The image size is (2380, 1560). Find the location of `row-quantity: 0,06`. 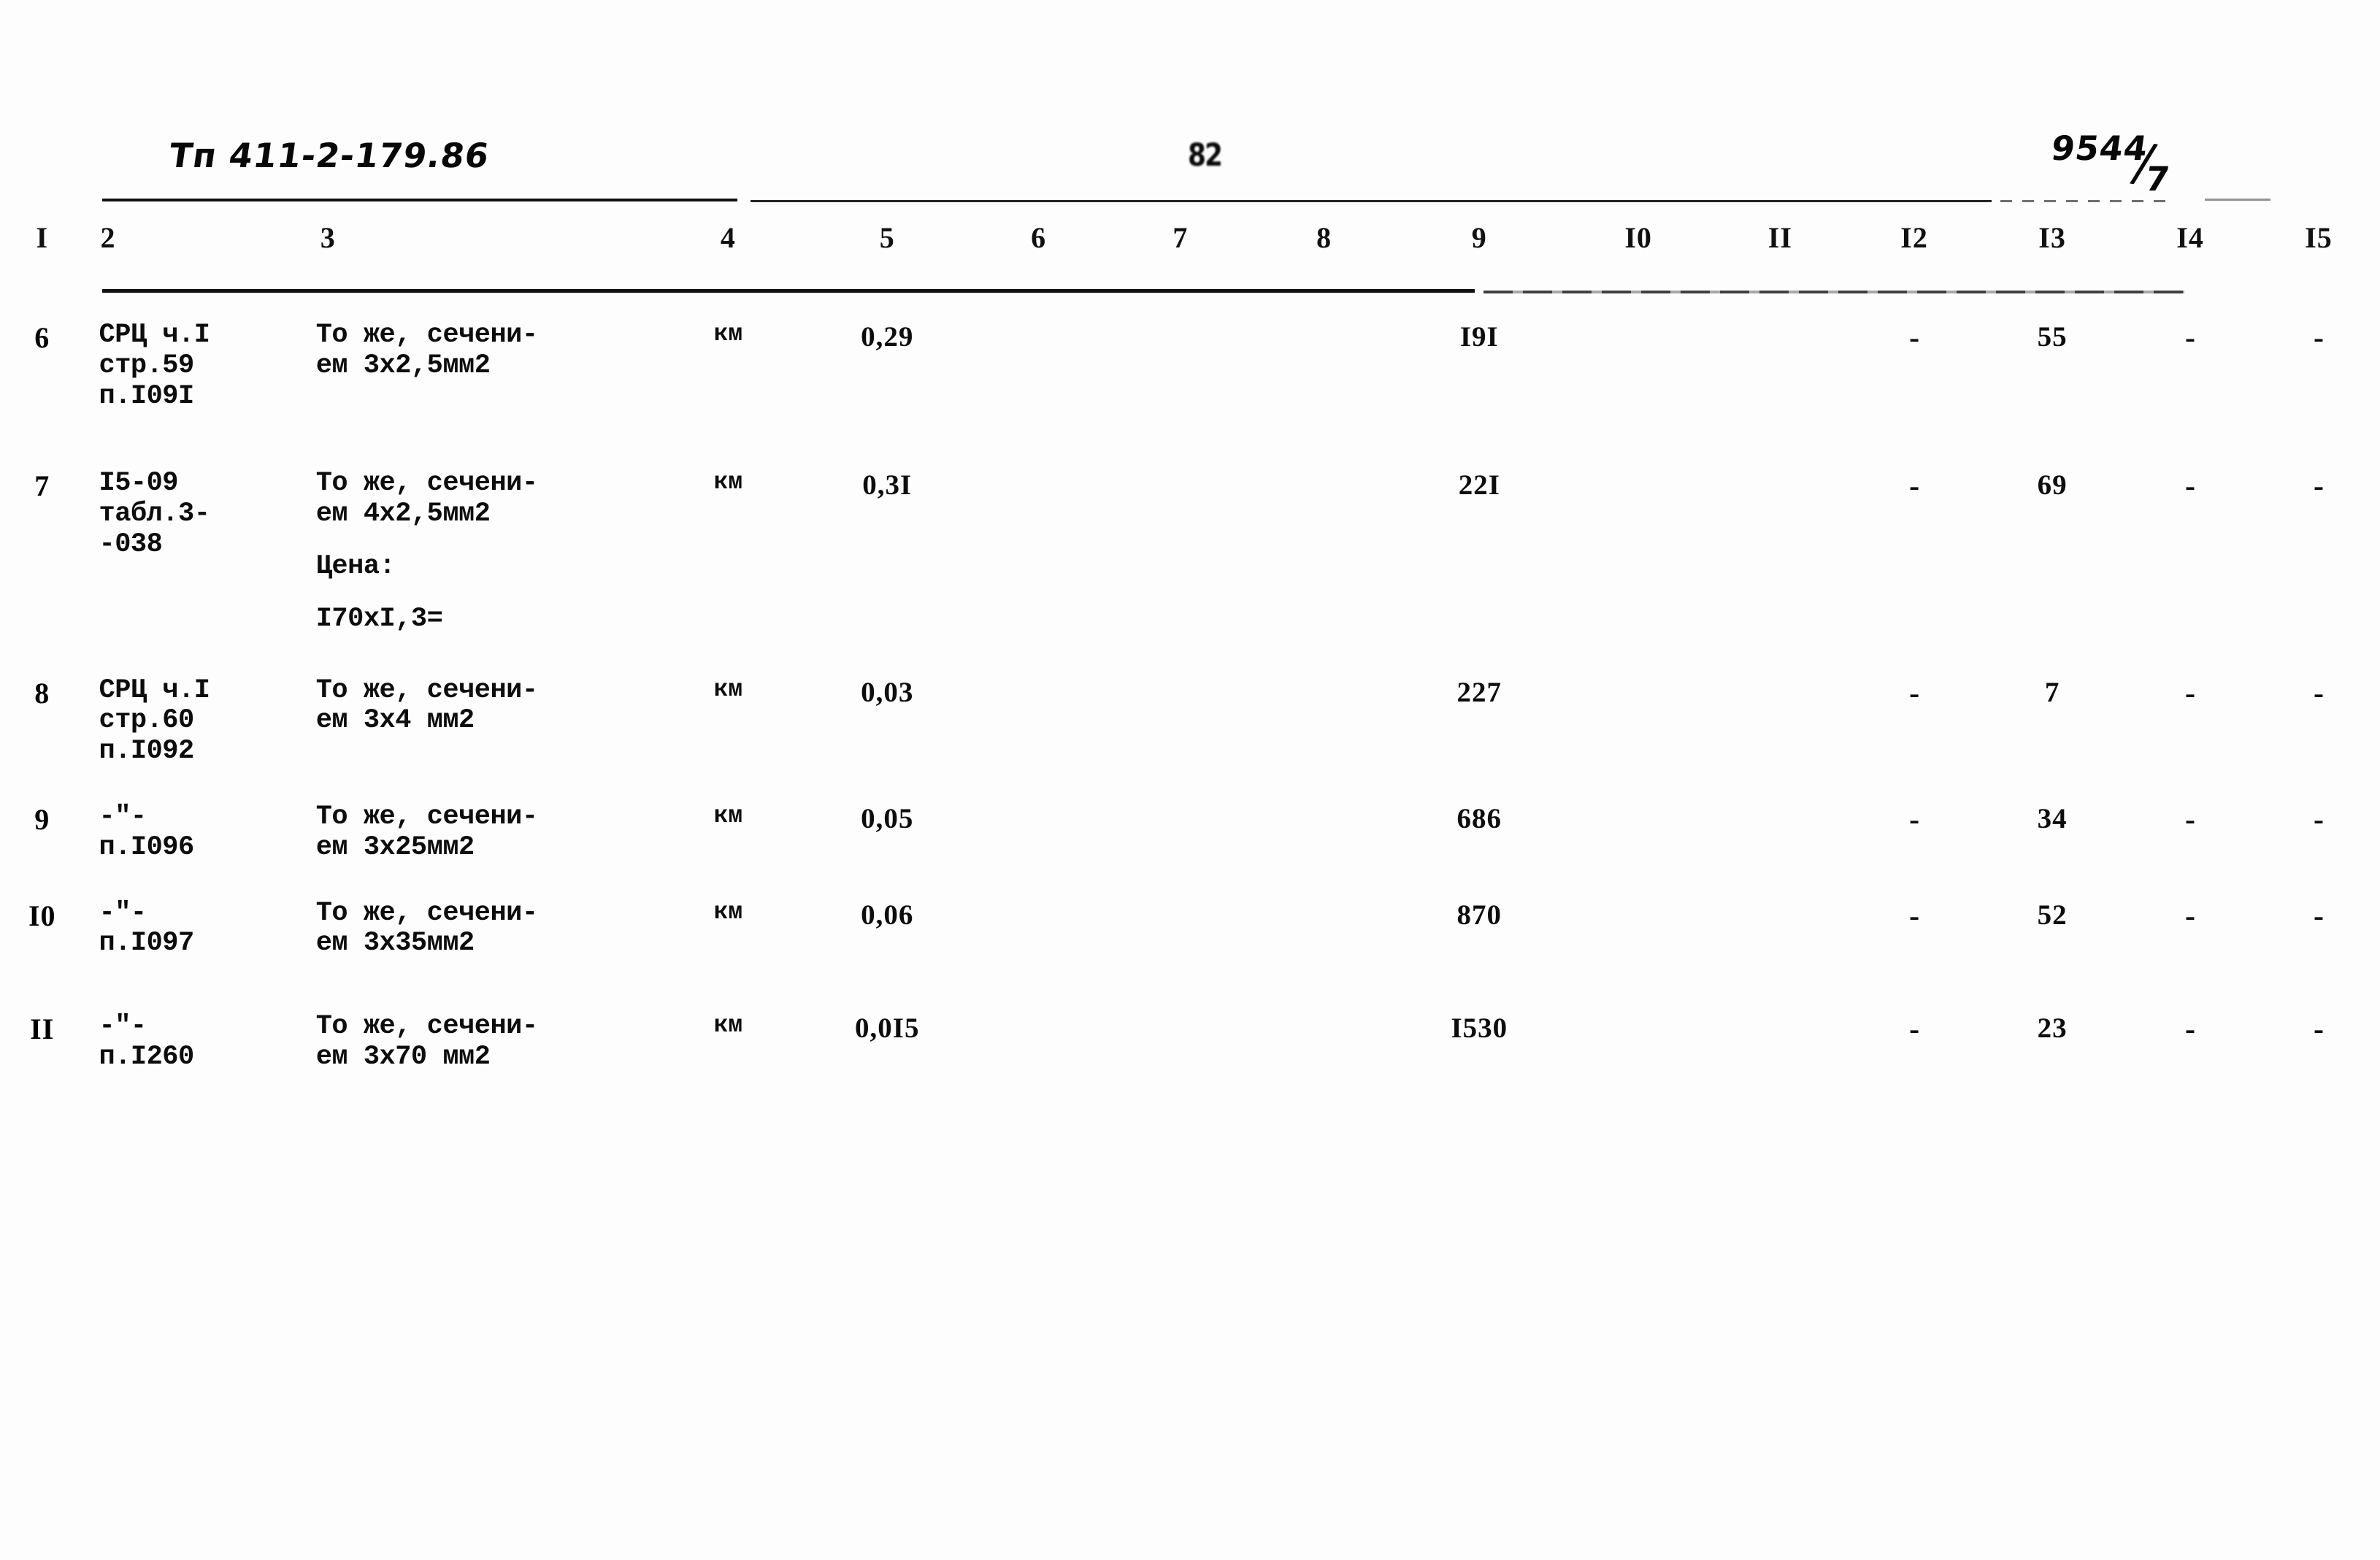

row-quantity: 0,06 is located at coordinates (887, 915).